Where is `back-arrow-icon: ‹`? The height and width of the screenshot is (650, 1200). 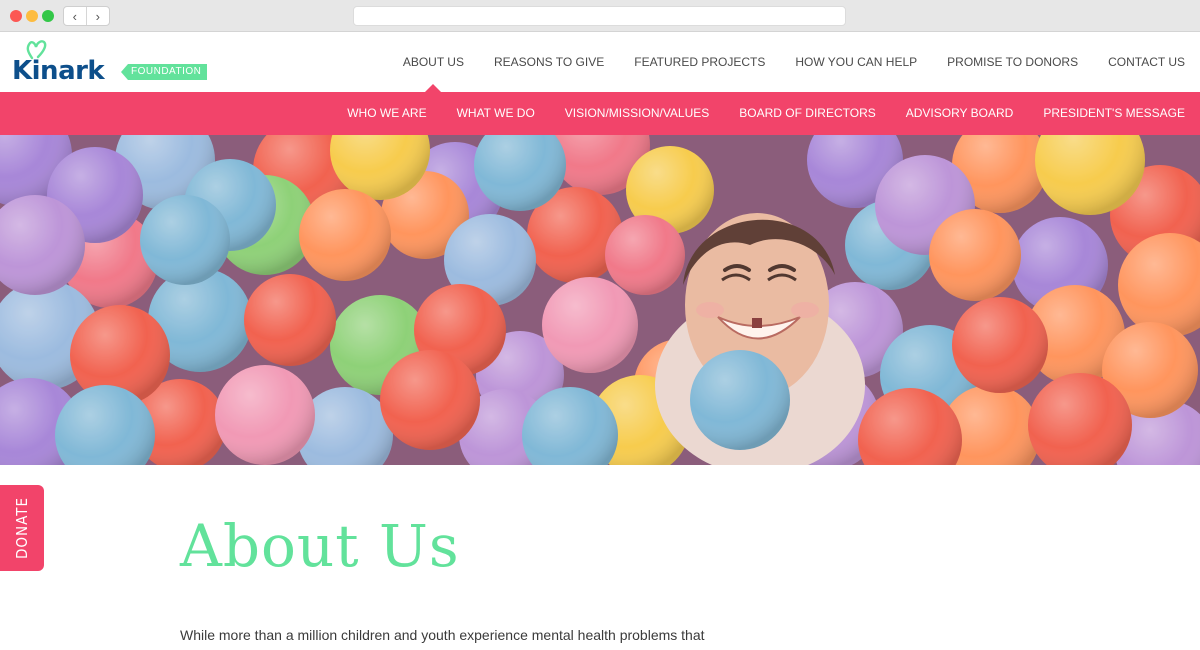 back-arrow-icon: ‹ is located at coordinates (75, 16).